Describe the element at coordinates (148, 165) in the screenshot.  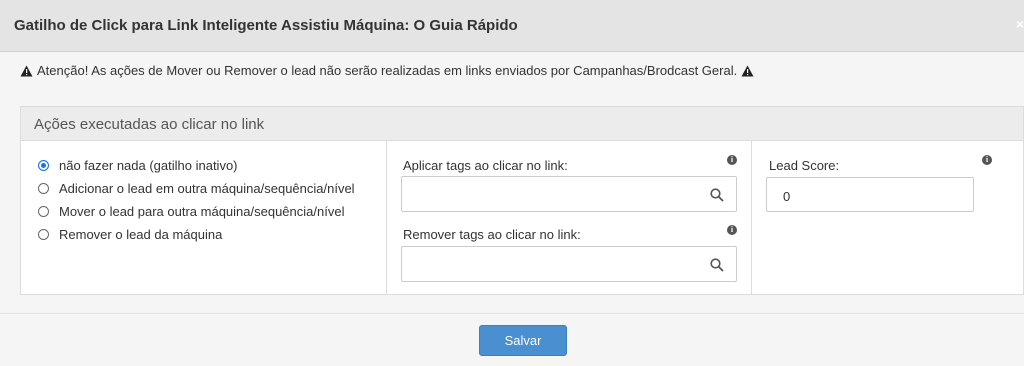
I see `option-label: não fazer nada (gatilho inativo)` at that location.